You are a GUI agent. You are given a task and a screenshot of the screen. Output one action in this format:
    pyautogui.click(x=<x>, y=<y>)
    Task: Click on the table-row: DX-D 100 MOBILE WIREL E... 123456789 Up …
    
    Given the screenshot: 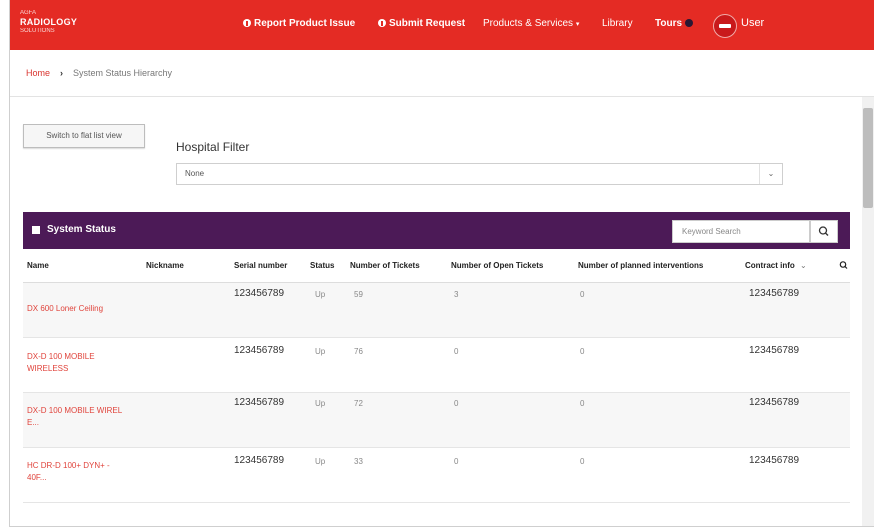 What is the action you would take?
    pyautogui.click(x=436, y=420)
    